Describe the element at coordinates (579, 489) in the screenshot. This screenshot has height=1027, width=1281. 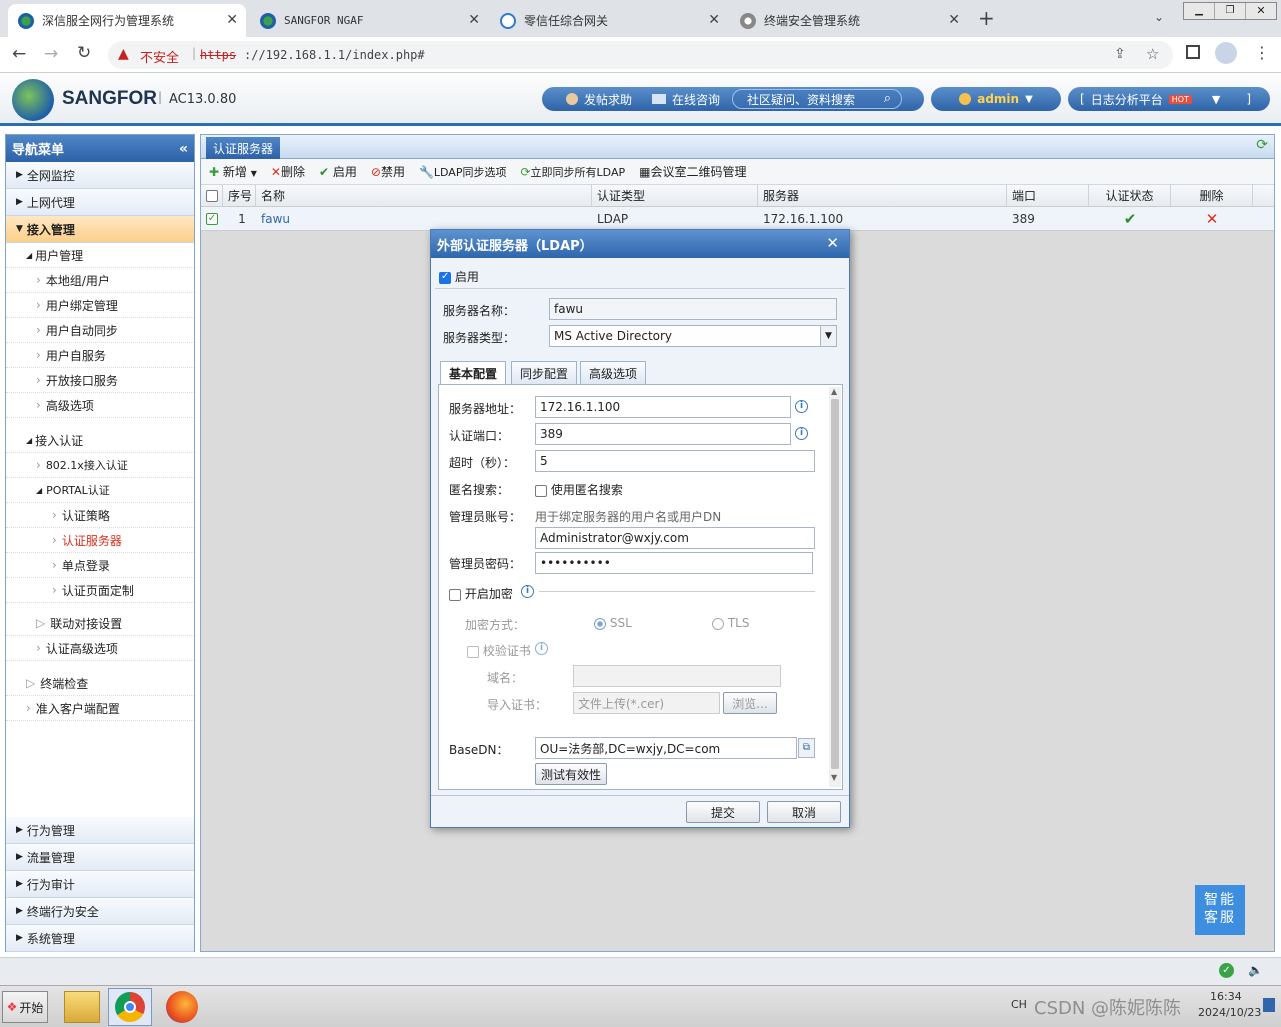
I see `anon-search-checkbox: 使用匿名搜索` at that location.